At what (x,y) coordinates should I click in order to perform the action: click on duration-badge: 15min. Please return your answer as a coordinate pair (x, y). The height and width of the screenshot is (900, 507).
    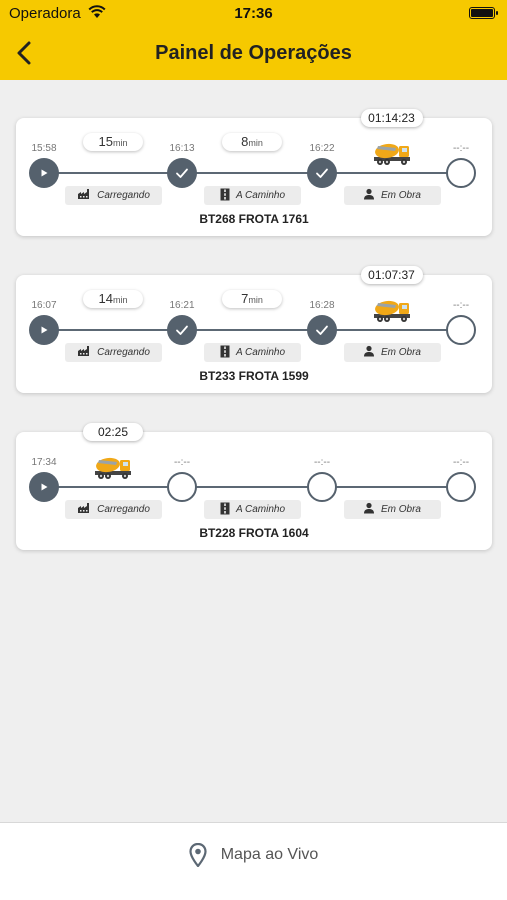
    Looking at the image, I should click on (113, 142).